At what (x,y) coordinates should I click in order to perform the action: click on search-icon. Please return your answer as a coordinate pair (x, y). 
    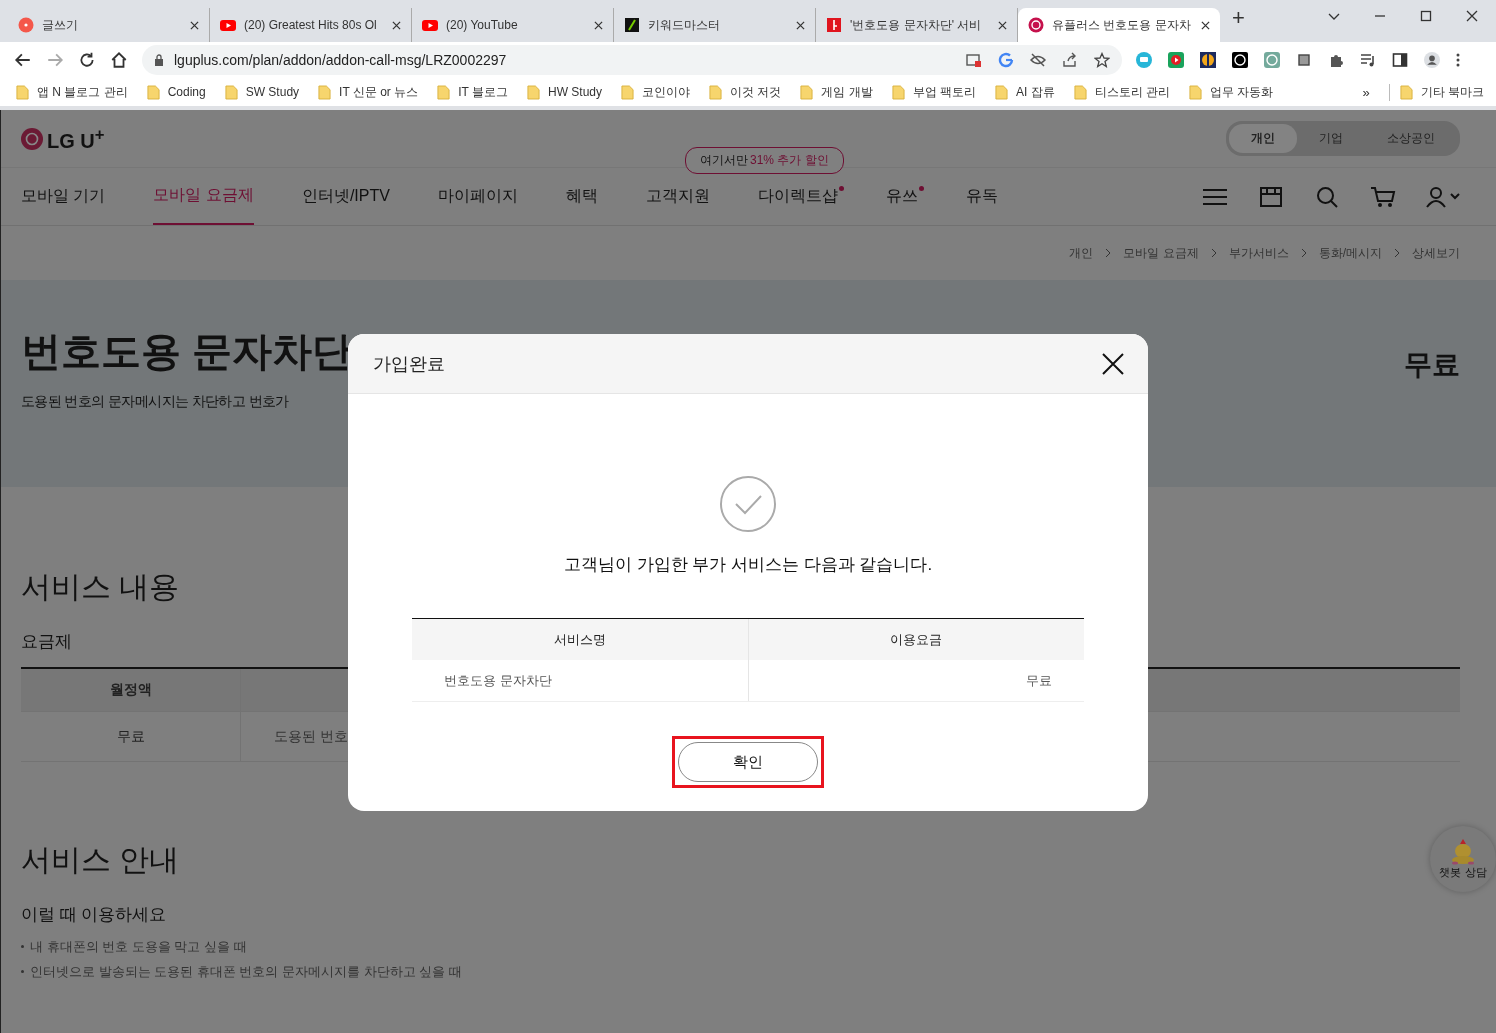
    Looking at the image, I should click on (1327, 196).